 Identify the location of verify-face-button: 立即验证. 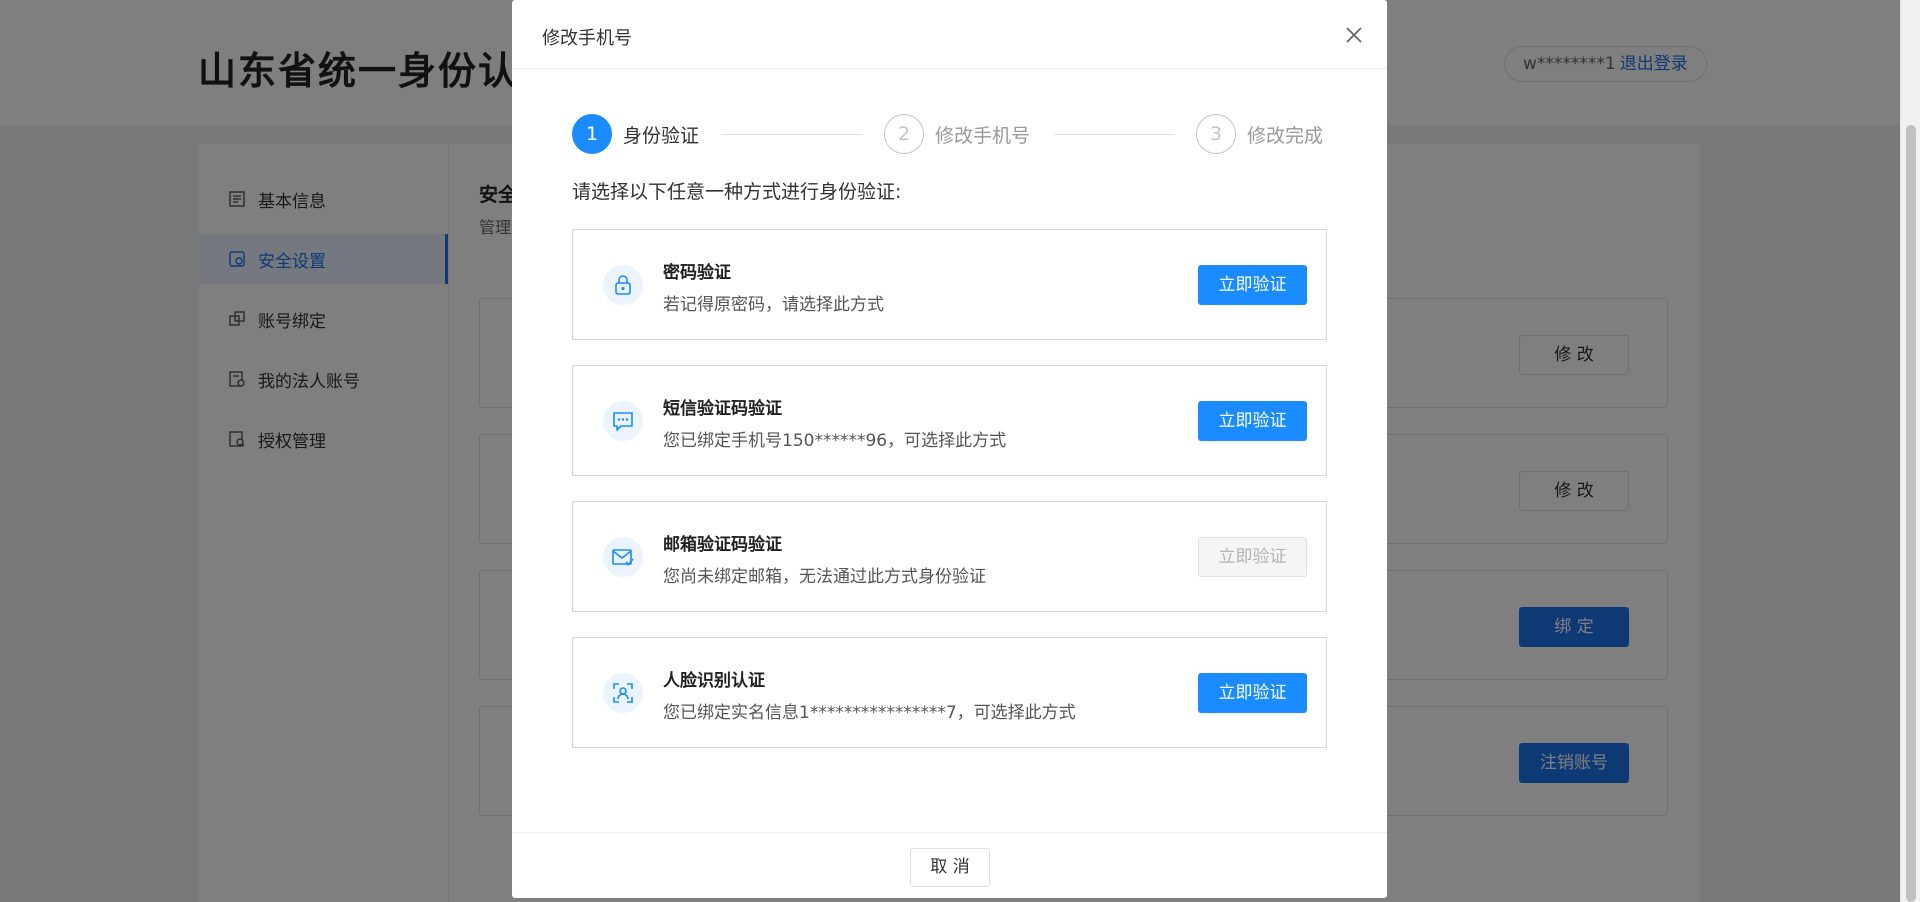
(1252, 693).